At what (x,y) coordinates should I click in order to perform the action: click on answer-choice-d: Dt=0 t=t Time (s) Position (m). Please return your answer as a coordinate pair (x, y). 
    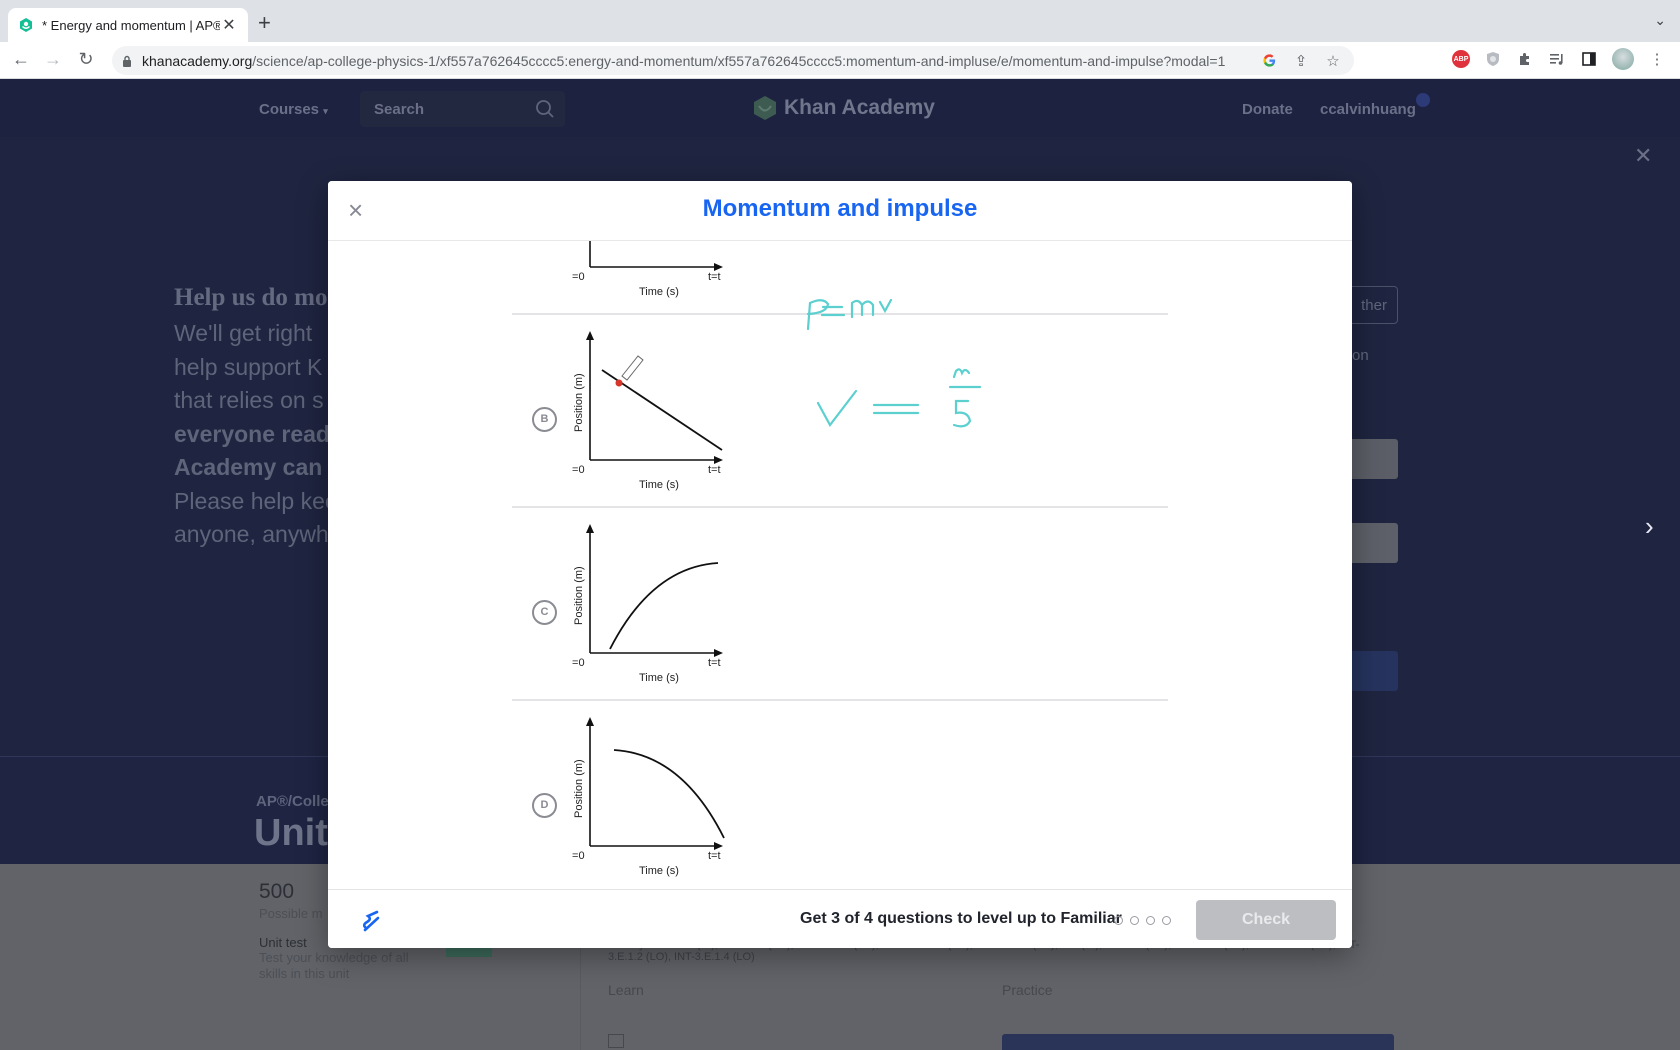
    Looking at the image, I should click on (840, 794).